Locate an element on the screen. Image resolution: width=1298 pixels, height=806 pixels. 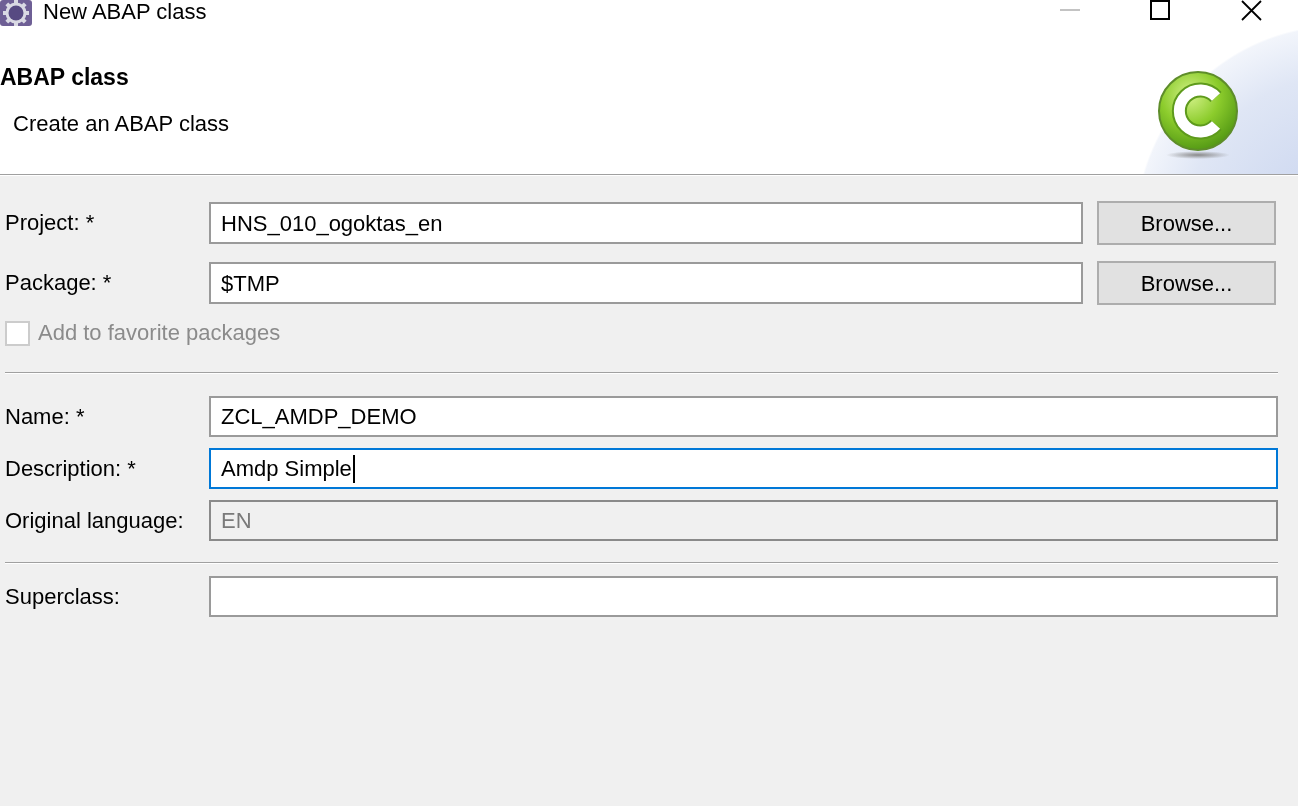
field-label: Superclass: is located at coordinates (63, 596).